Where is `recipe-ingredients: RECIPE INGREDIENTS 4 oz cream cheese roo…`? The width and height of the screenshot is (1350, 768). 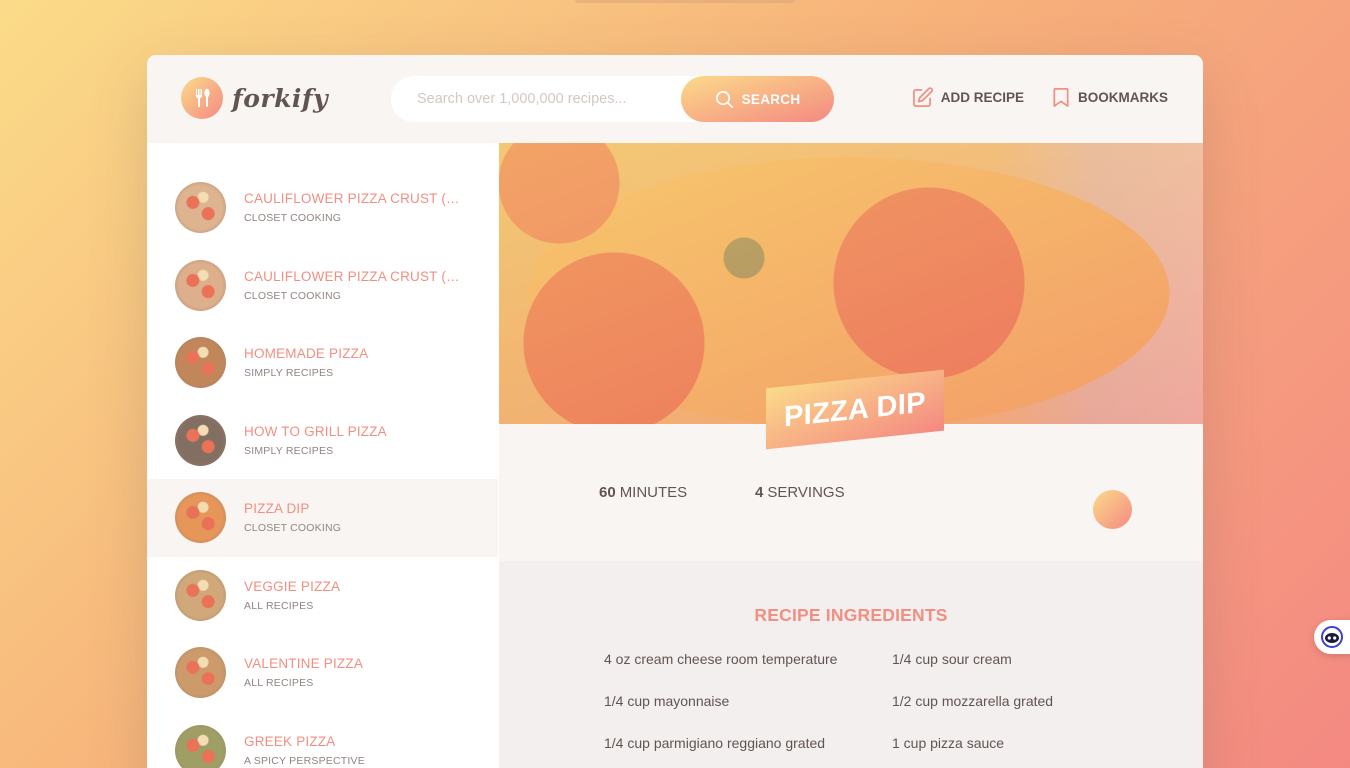
recipe-ingredients: RECIPE INGREDIENTS 4 oz cream cheese roo… is located at coordinates (851, 664).